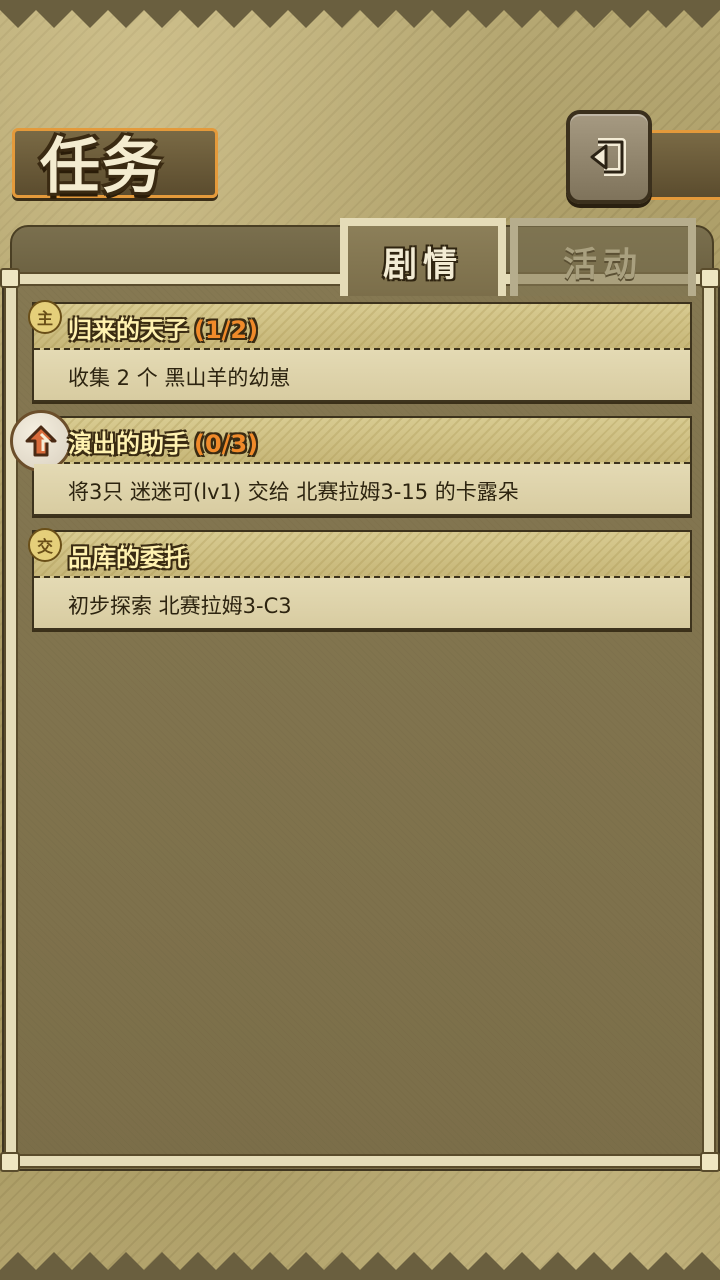  Describe the element at coordinates (362, 375) in the screenshot. I see `quest-body: 收集 2 个 黑山羊的幼崽` at that location.